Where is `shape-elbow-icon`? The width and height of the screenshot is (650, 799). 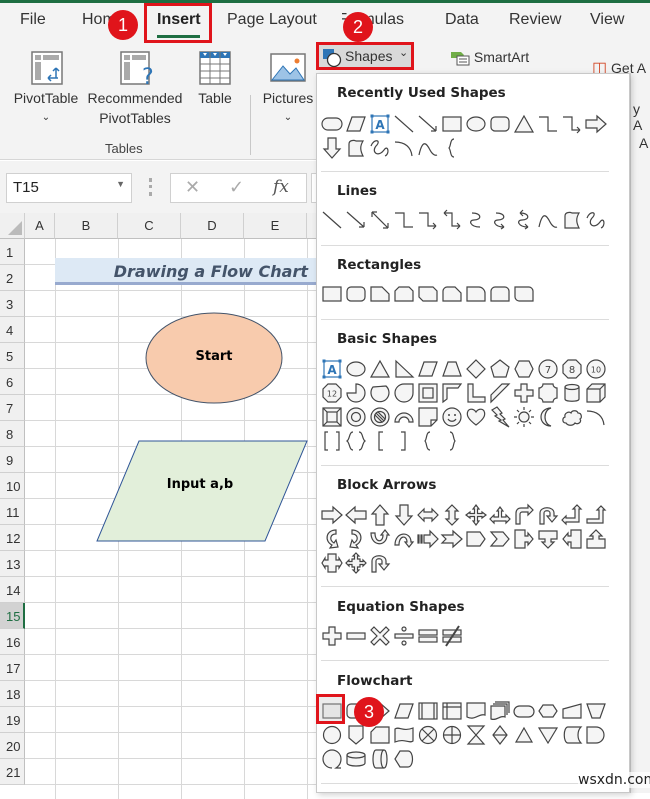 shape-elbow-icon is located at coordinates (404, 220).